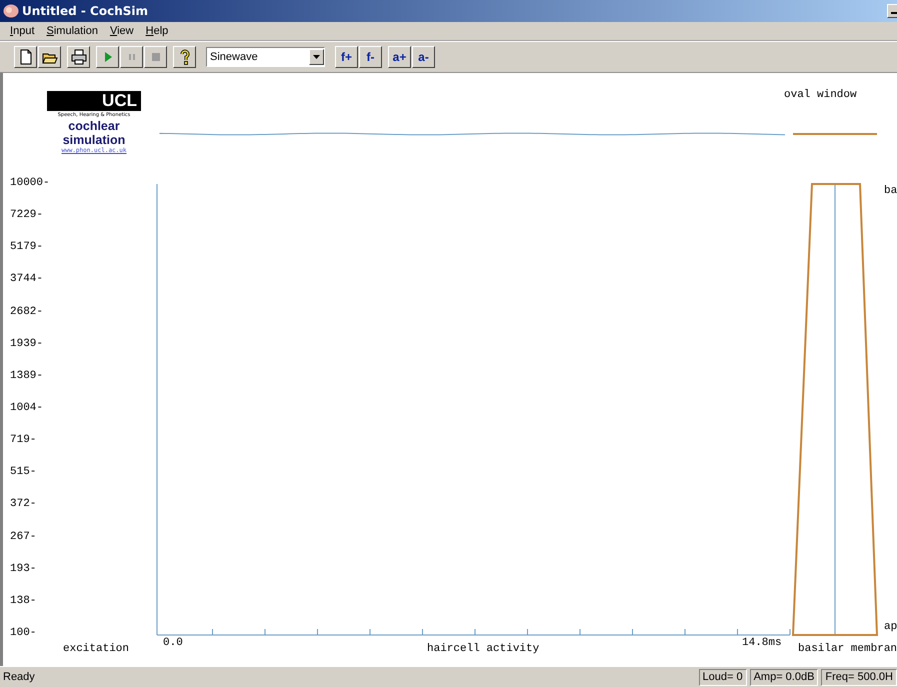 This screenshot has height=687, width=897. Describe the element at coordinates (847, 649) in the screenshot. I see `basilar-membrane-label: basilar membran` at that location.